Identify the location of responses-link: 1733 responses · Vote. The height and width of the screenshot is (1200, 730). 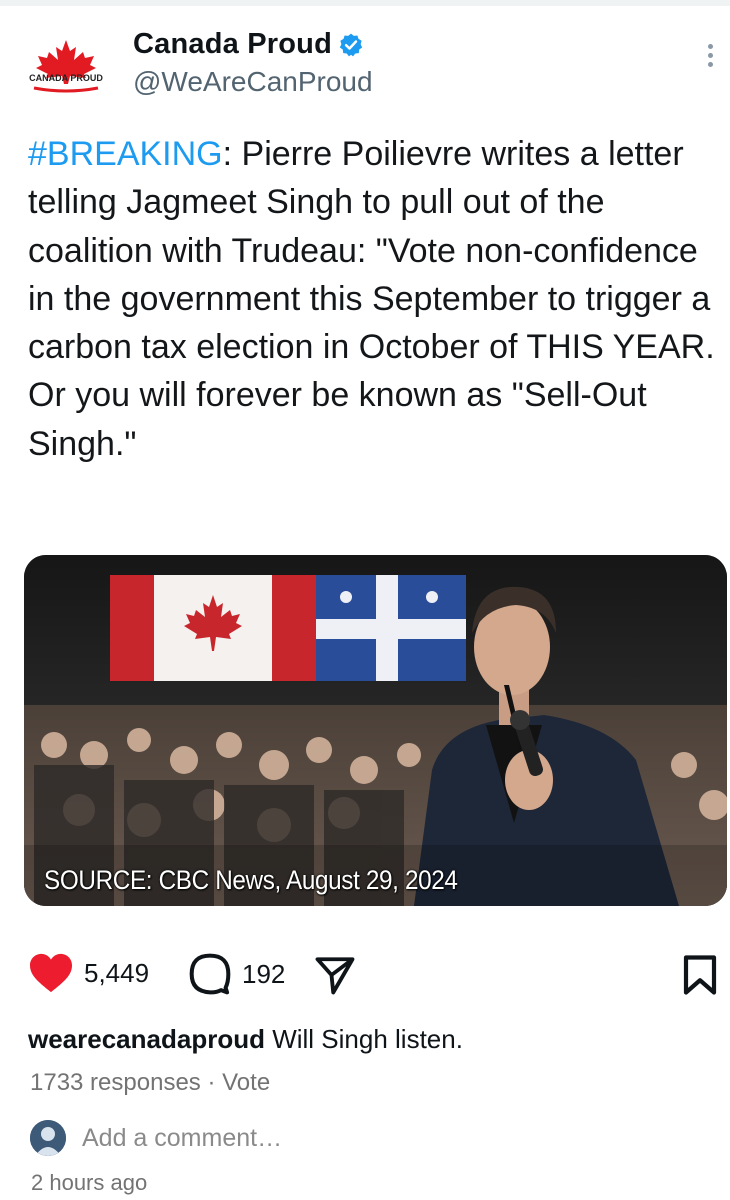
(150, 1083).